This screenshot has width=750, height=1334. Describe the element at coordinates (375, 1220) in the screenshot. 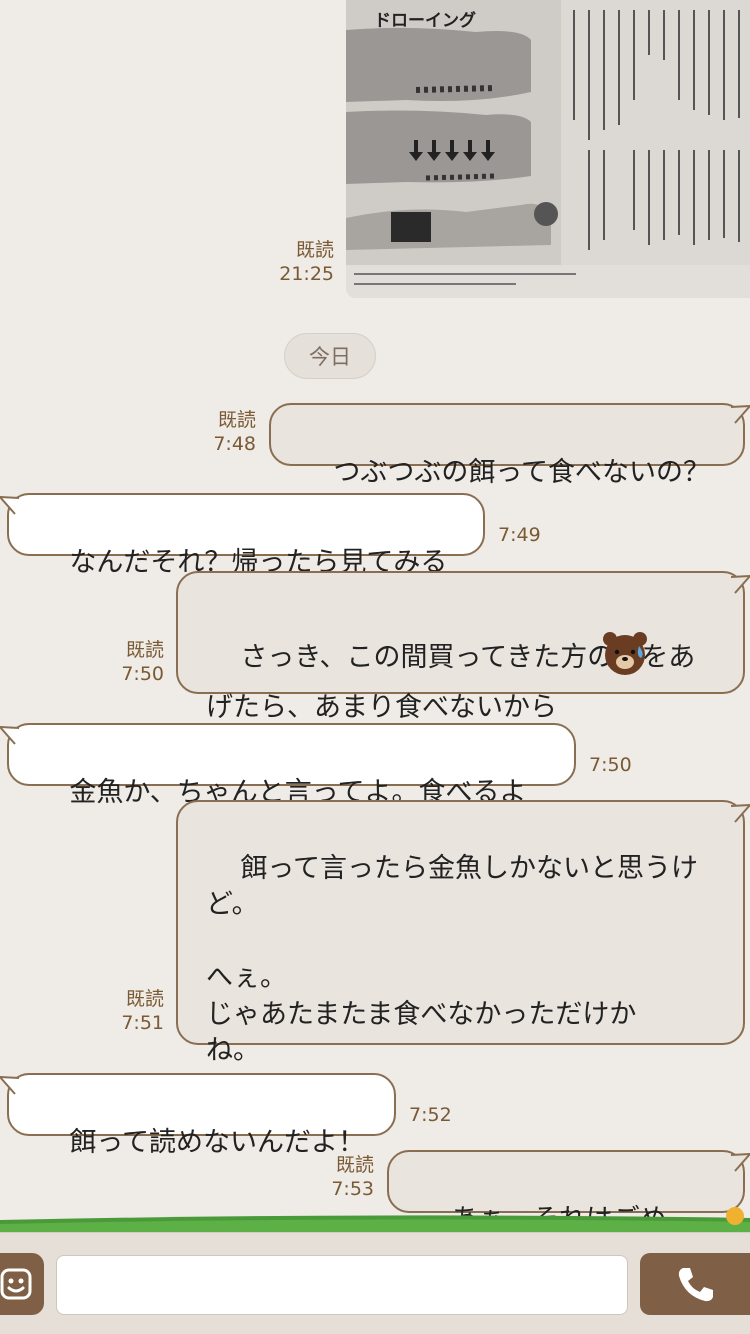

I see `green-hill-decoration` at that location.